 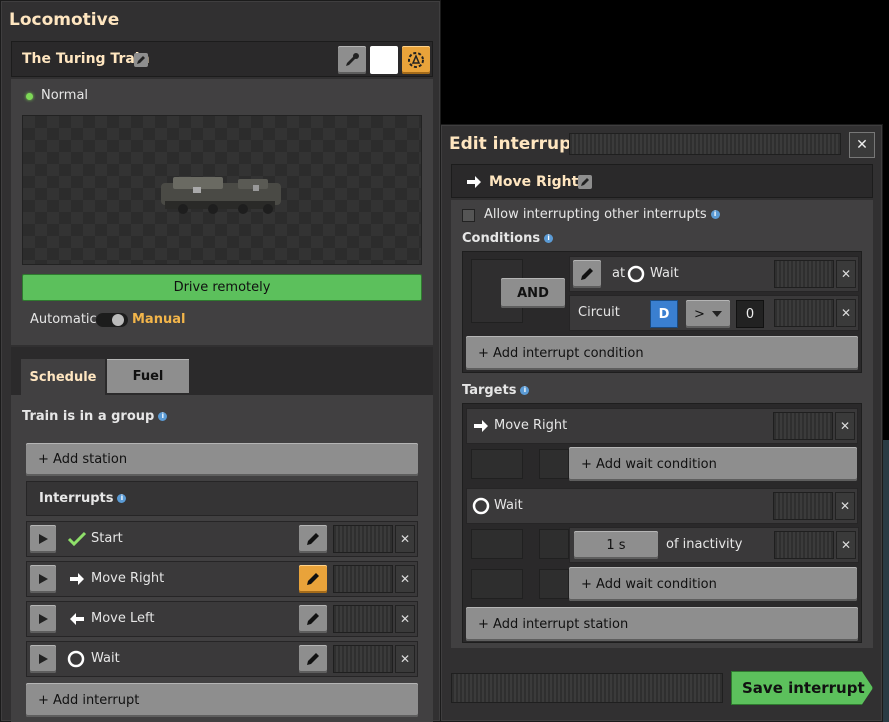 What do you see at coordinates (148, 376) in the screenshot?
I see `tab-fuel: Fuel` at bounding box center [148, 376].